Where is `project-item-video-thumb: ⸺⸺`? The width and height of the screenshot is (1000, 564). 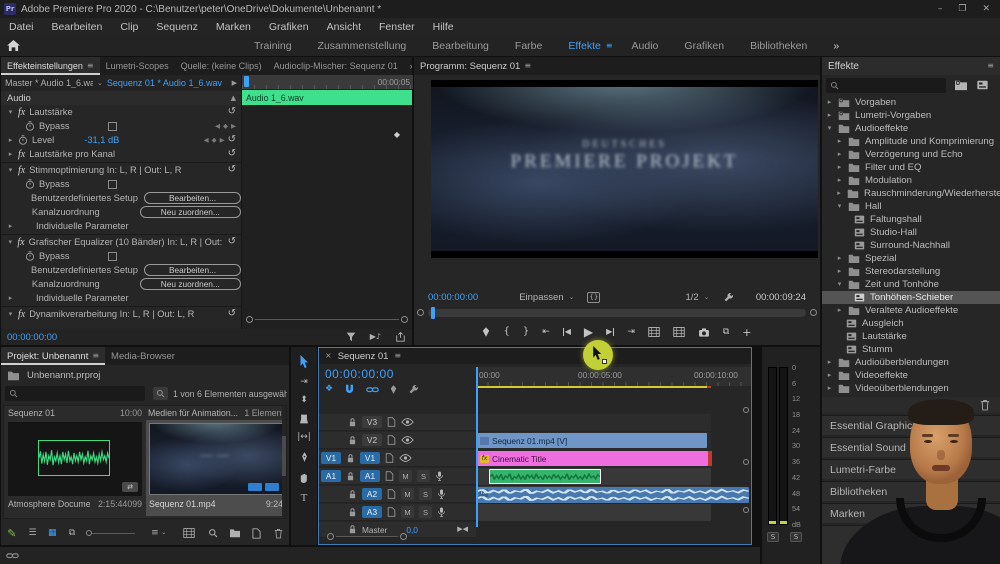 project-item-video-thumb: ⸺⸺ is located at coordinates (216, 459).